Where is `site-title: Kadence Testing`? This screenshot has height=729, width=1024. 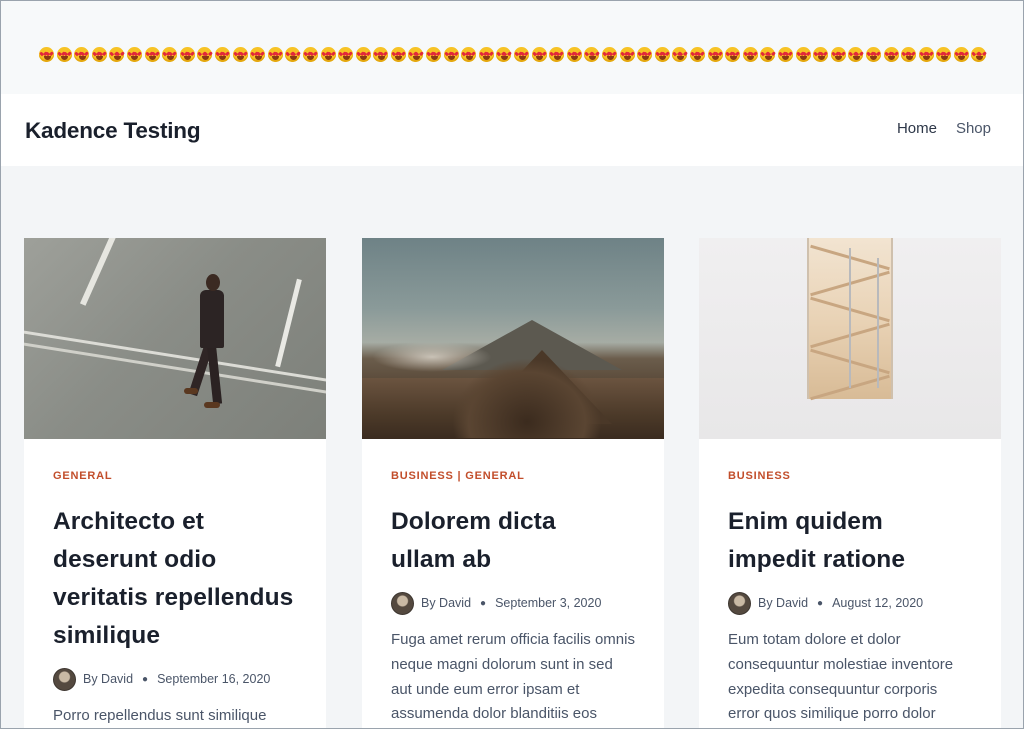 site-title: Kadence Testing is located at coordinates (113, 131).